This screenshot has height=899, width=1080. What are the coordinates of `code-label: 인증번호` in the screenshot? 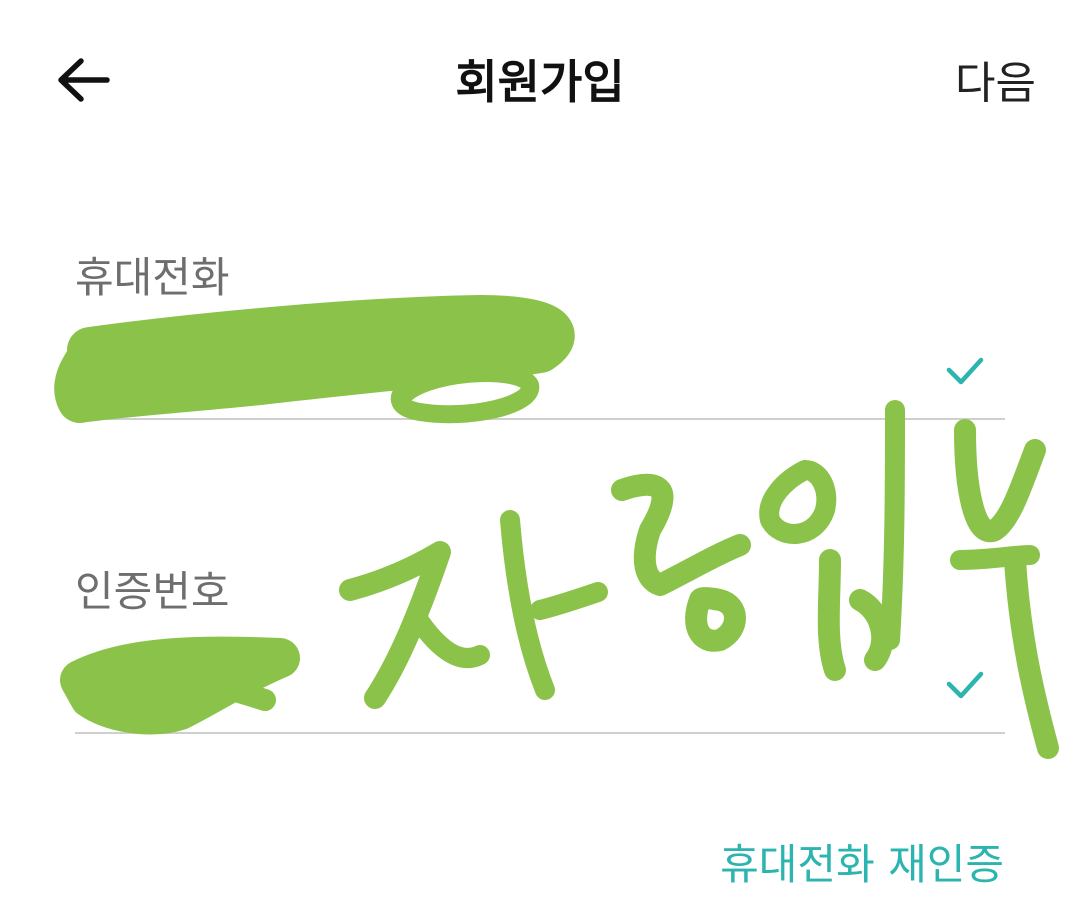 It's located at (152, 591).